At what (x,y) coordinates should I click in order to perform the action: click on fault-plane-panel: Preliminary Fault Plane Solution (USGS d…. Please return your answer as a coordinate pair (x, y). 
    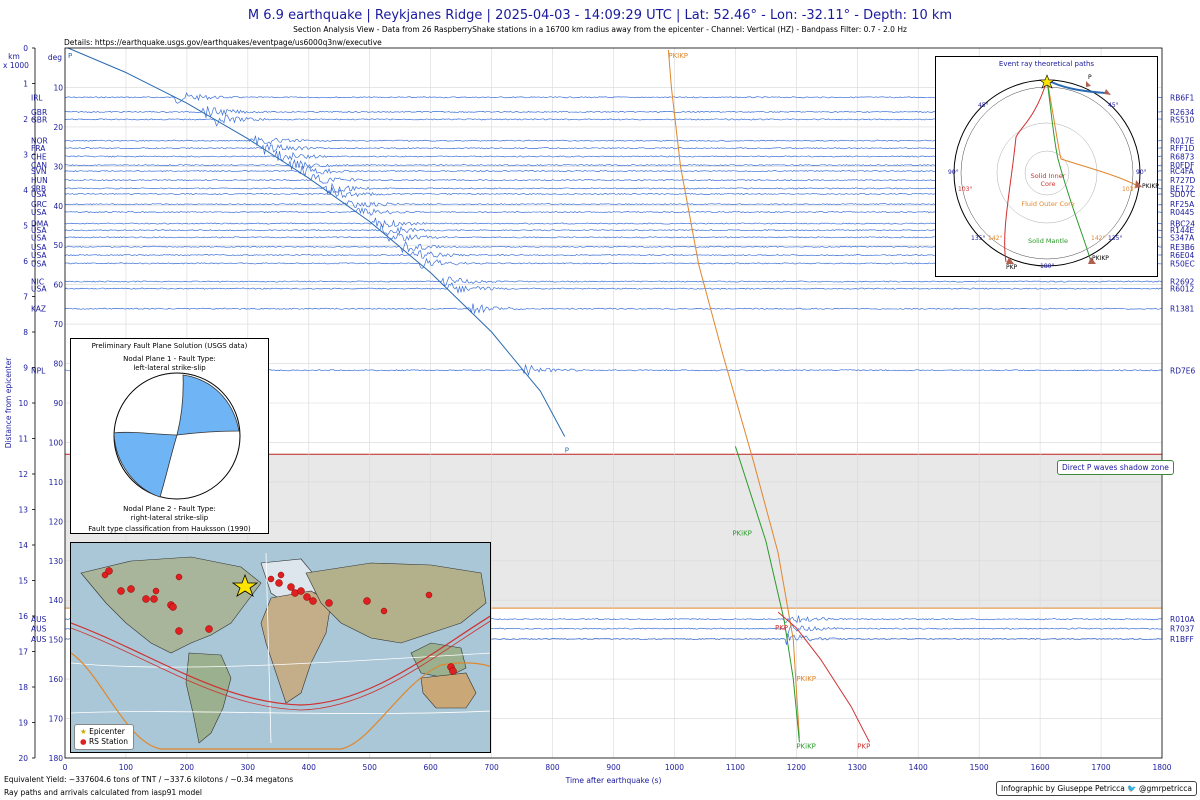
    Looking at the image, I should click on (169, 436).